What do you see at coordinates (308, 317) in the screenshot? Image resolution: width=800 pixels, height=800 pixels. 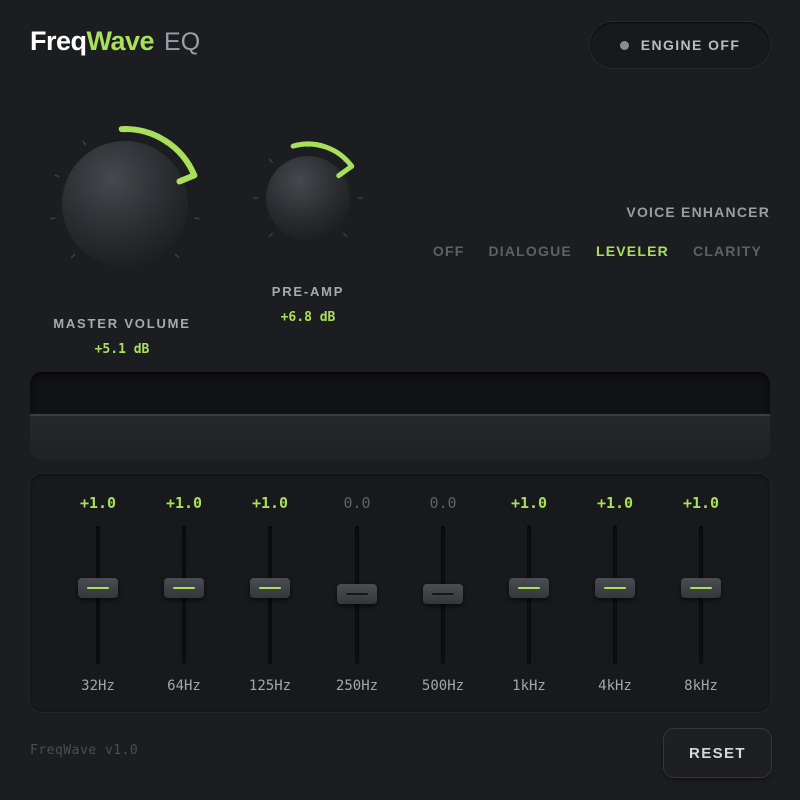 I see `preamp-value: +6.8 dB` at bounding box center [308, 317].